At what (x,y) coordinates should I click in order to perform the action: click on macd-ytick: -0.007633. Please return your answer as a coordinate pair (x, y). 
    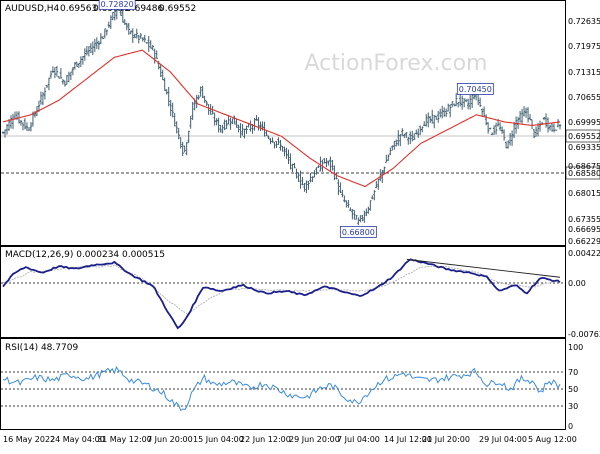
    Looking at the image, I should click on (584, 334).